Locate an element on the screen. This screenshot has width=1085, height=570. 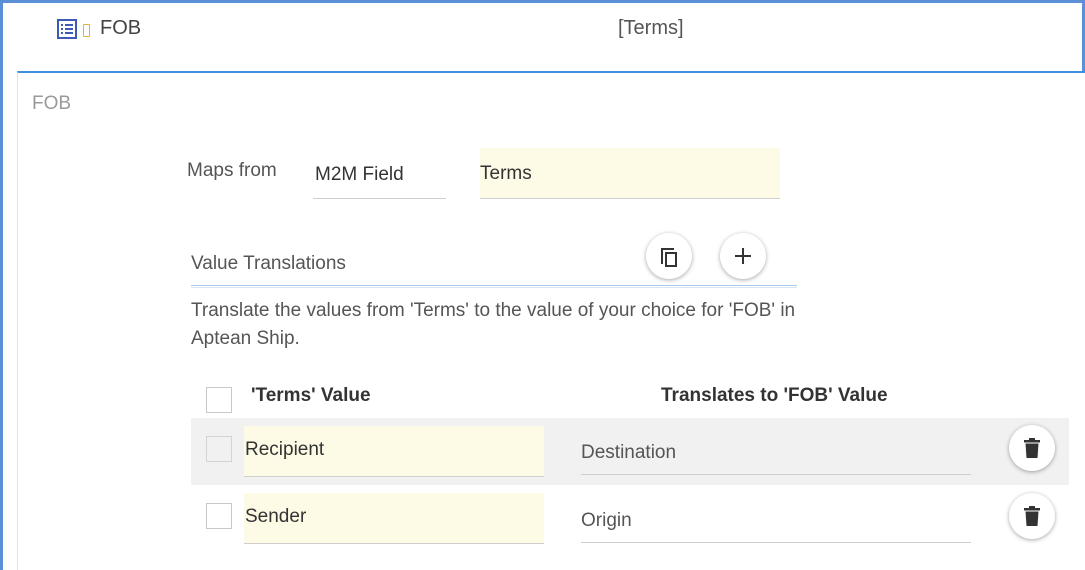
field-name: FOB is located at coordinates (121, 28).